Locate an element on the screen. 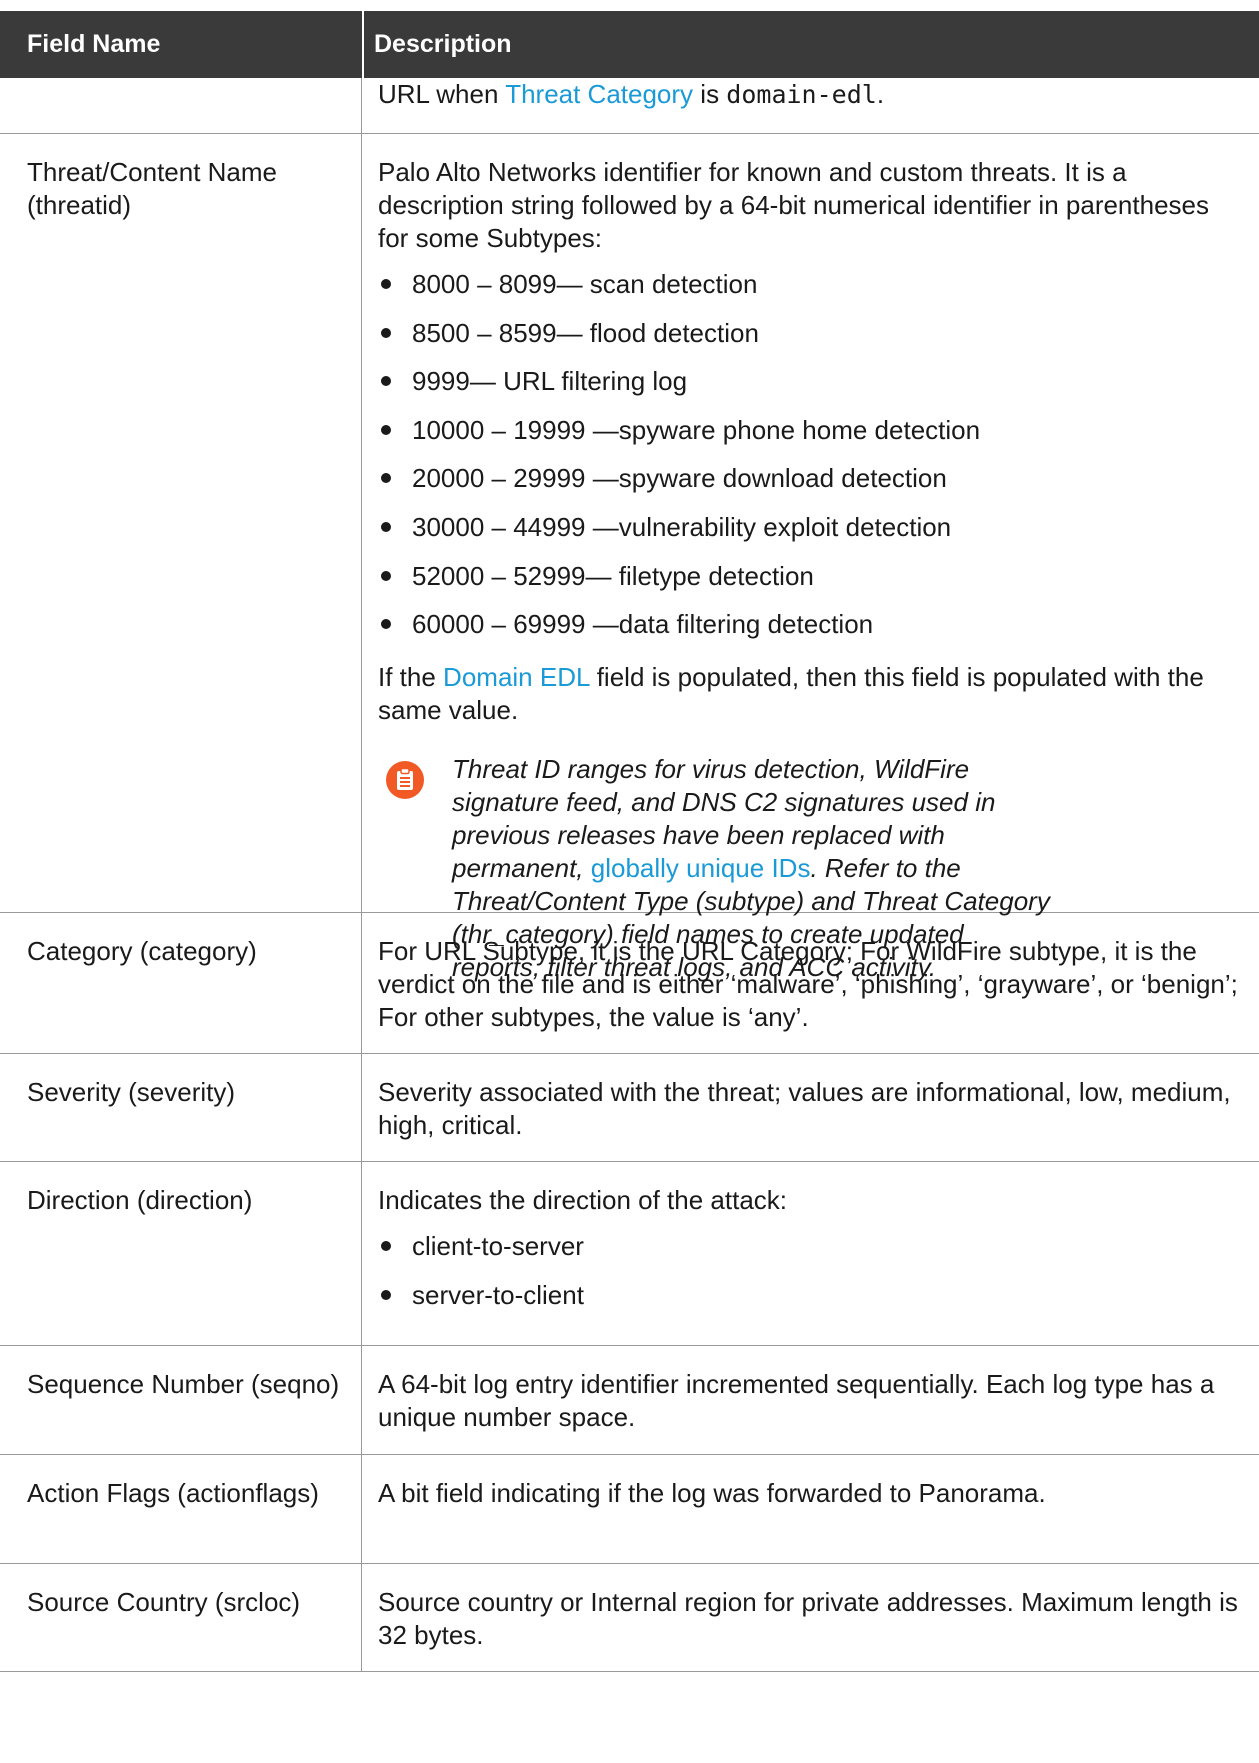  threat-category-link: Threat Category is located at coordinates (599, 94).